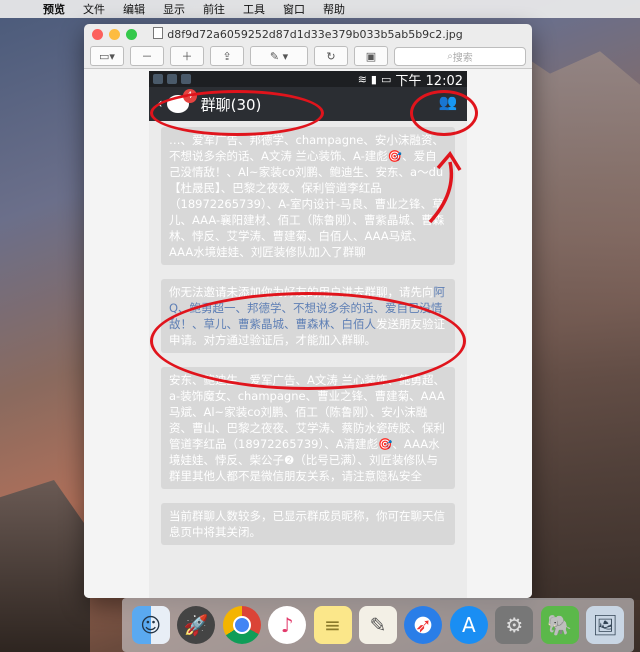  I want to click on unread-badge: 4, so click(189, 96).